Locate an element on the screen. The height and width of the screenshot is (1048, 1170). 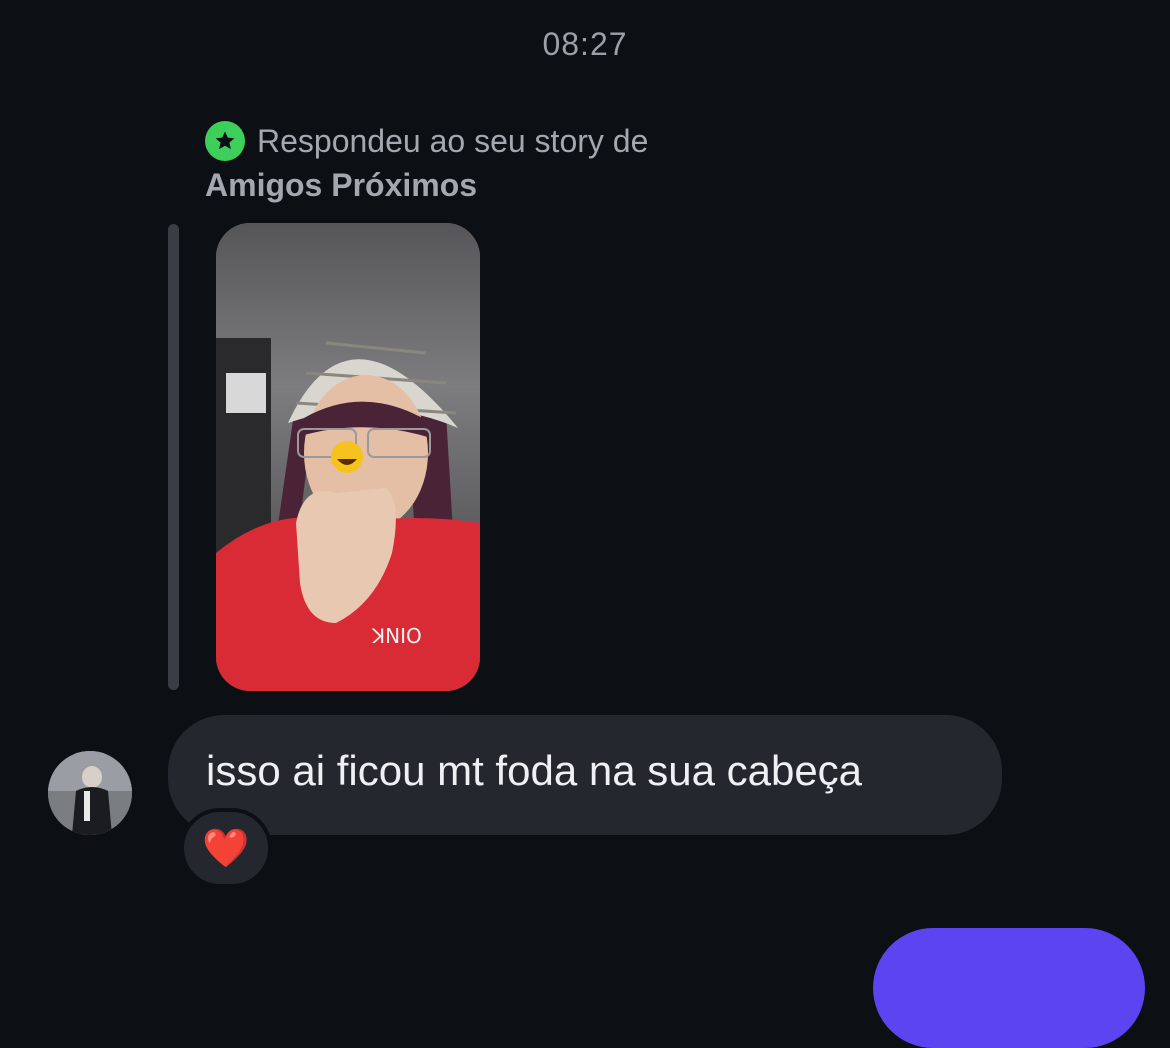
heart-reaction: ❤️ is located at coordinates (226, 848).